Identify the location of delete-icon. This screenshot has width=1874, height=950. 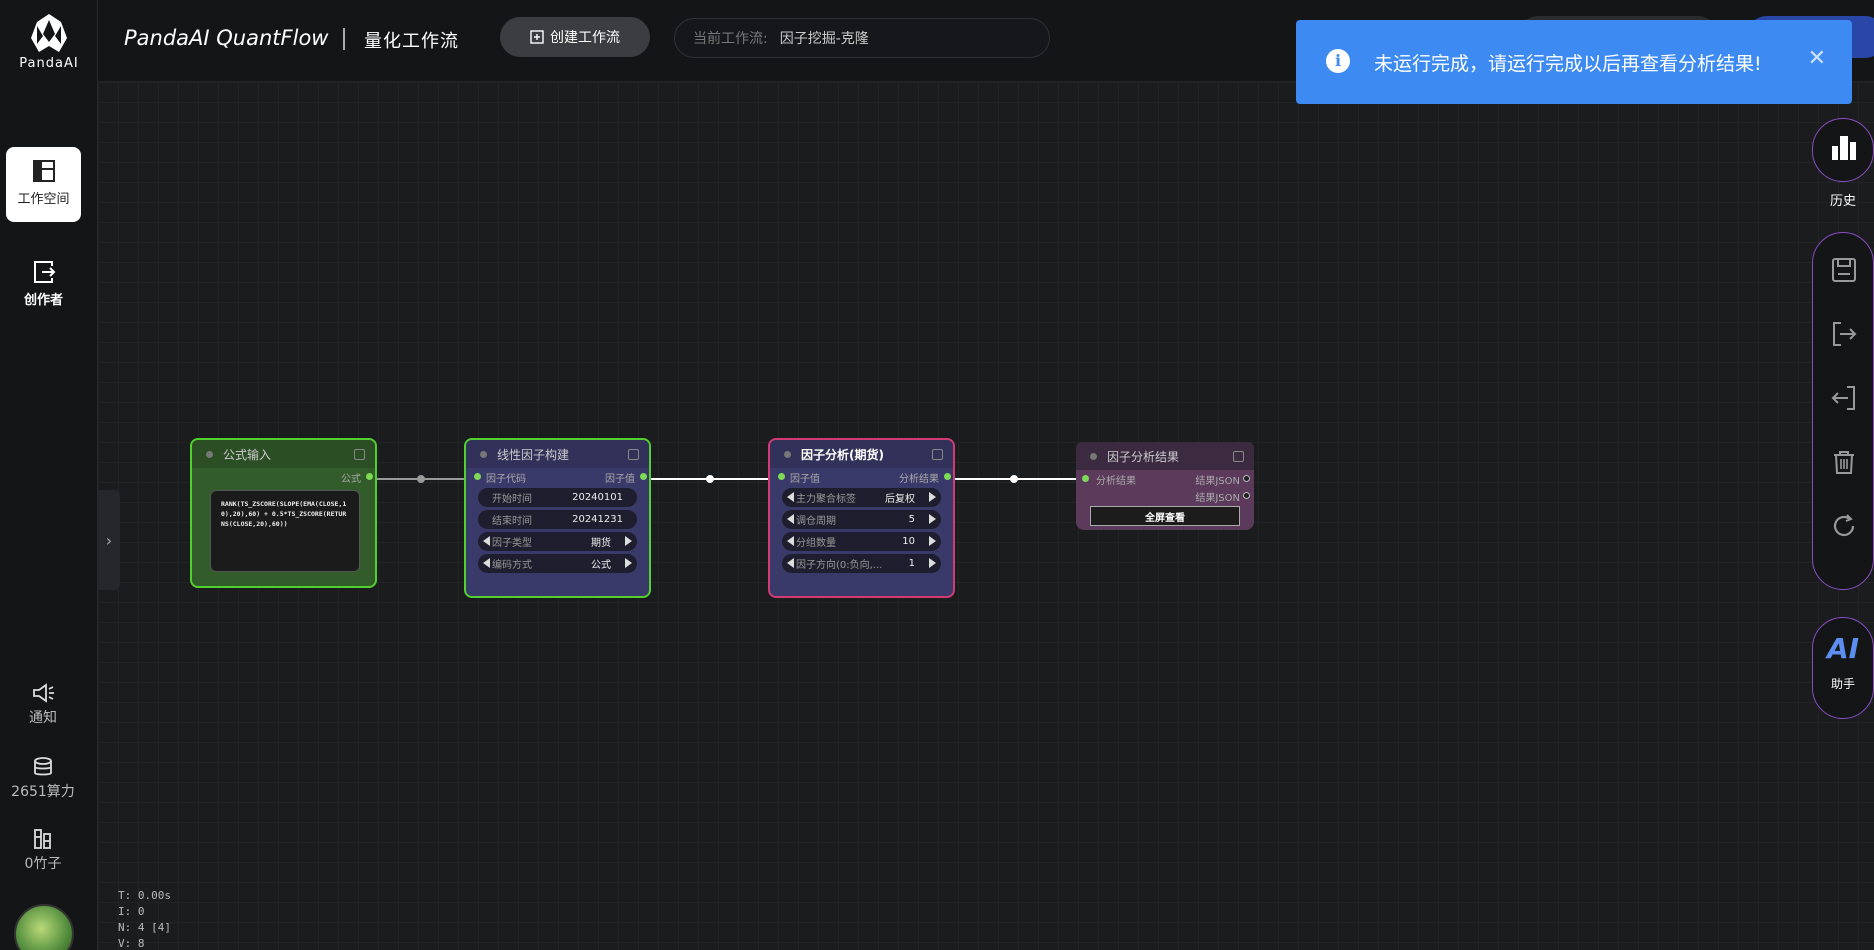
(1844, 462).